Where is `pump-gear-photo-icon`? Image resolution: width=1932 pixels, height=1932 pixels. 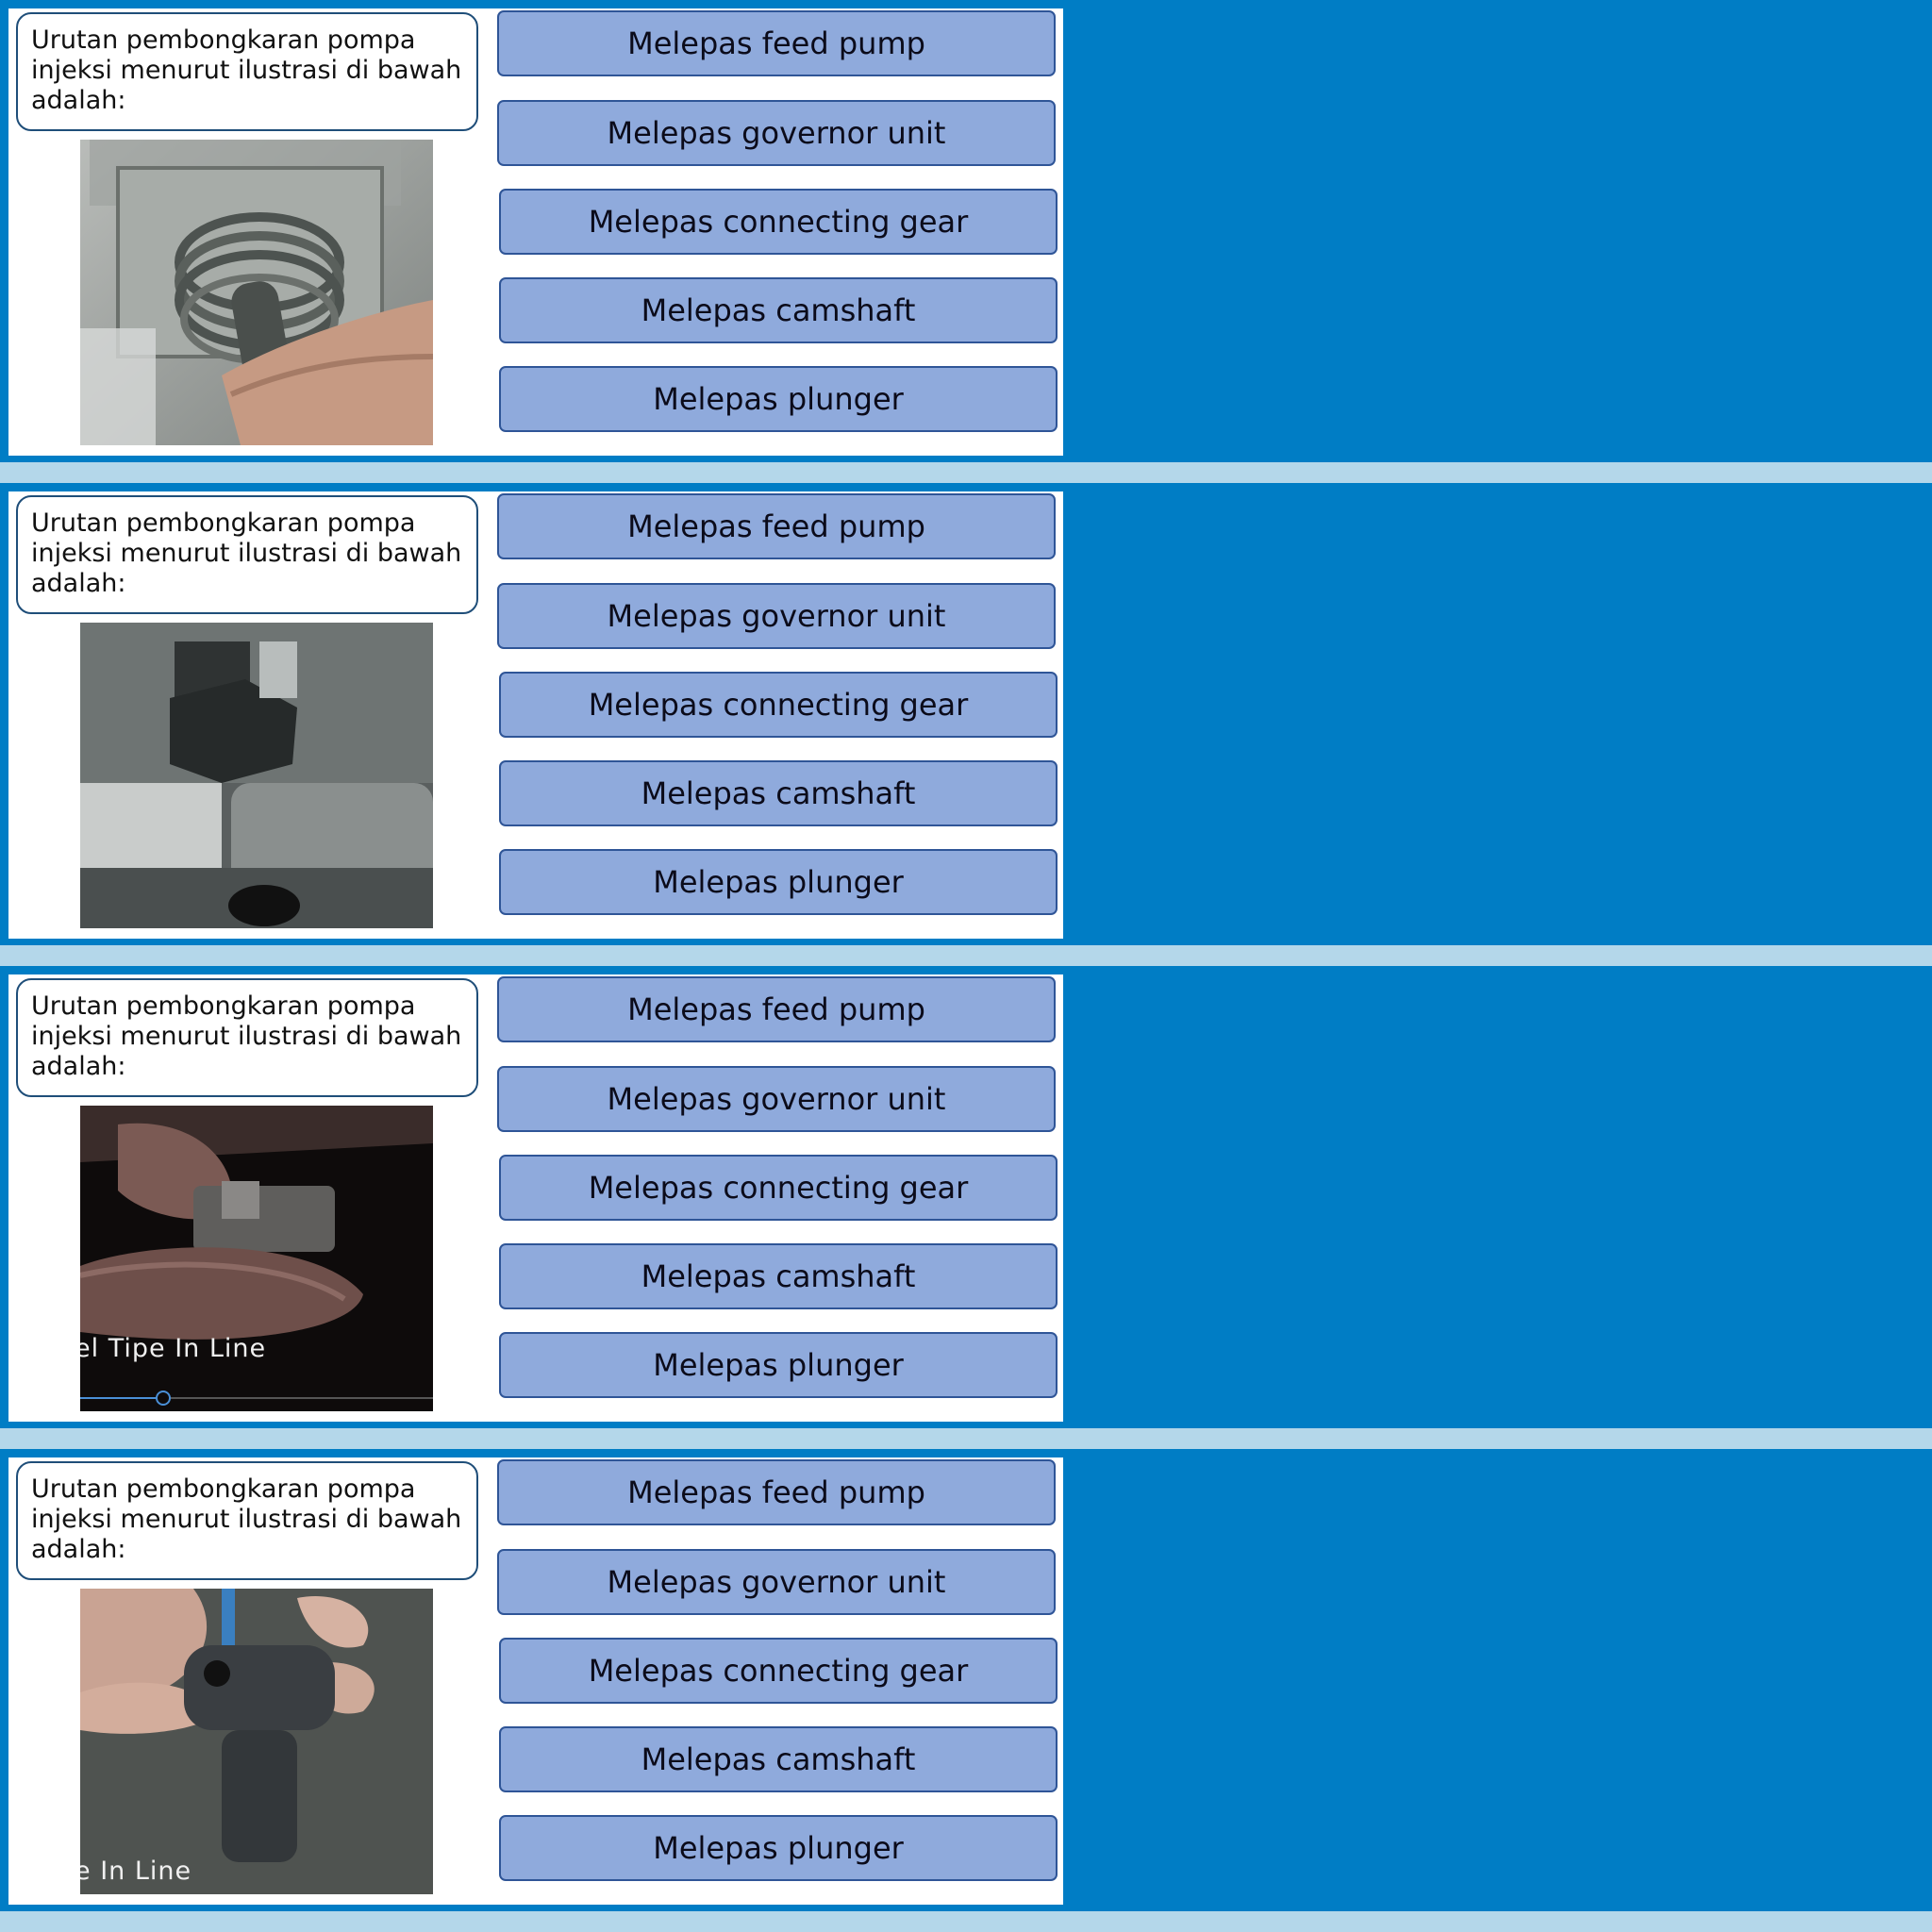 pump-gear-photo-icon is located at coordinates (256, 1258).